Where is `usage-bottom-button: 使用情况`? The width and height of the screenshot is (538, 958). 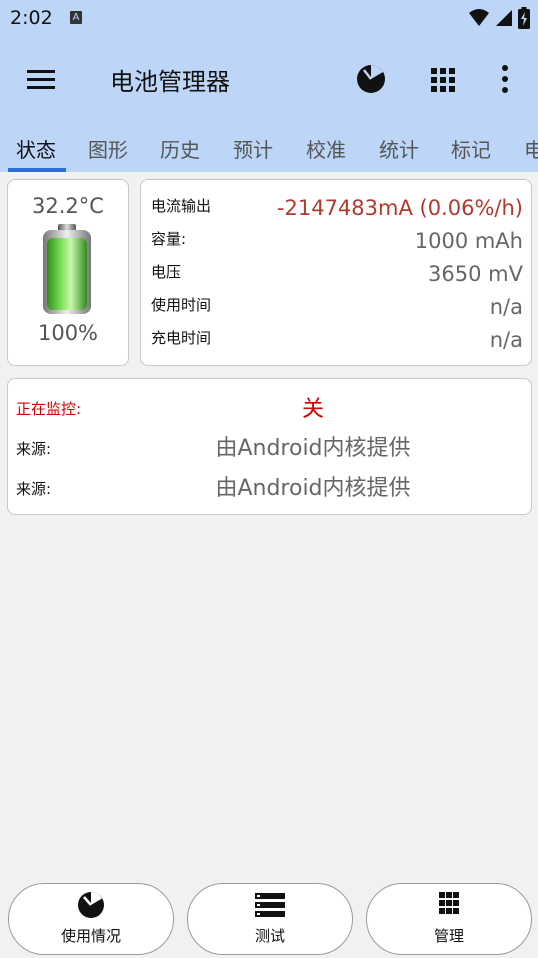 usage-bottom-button: 使用情况 is located at coordinates (91, 919).